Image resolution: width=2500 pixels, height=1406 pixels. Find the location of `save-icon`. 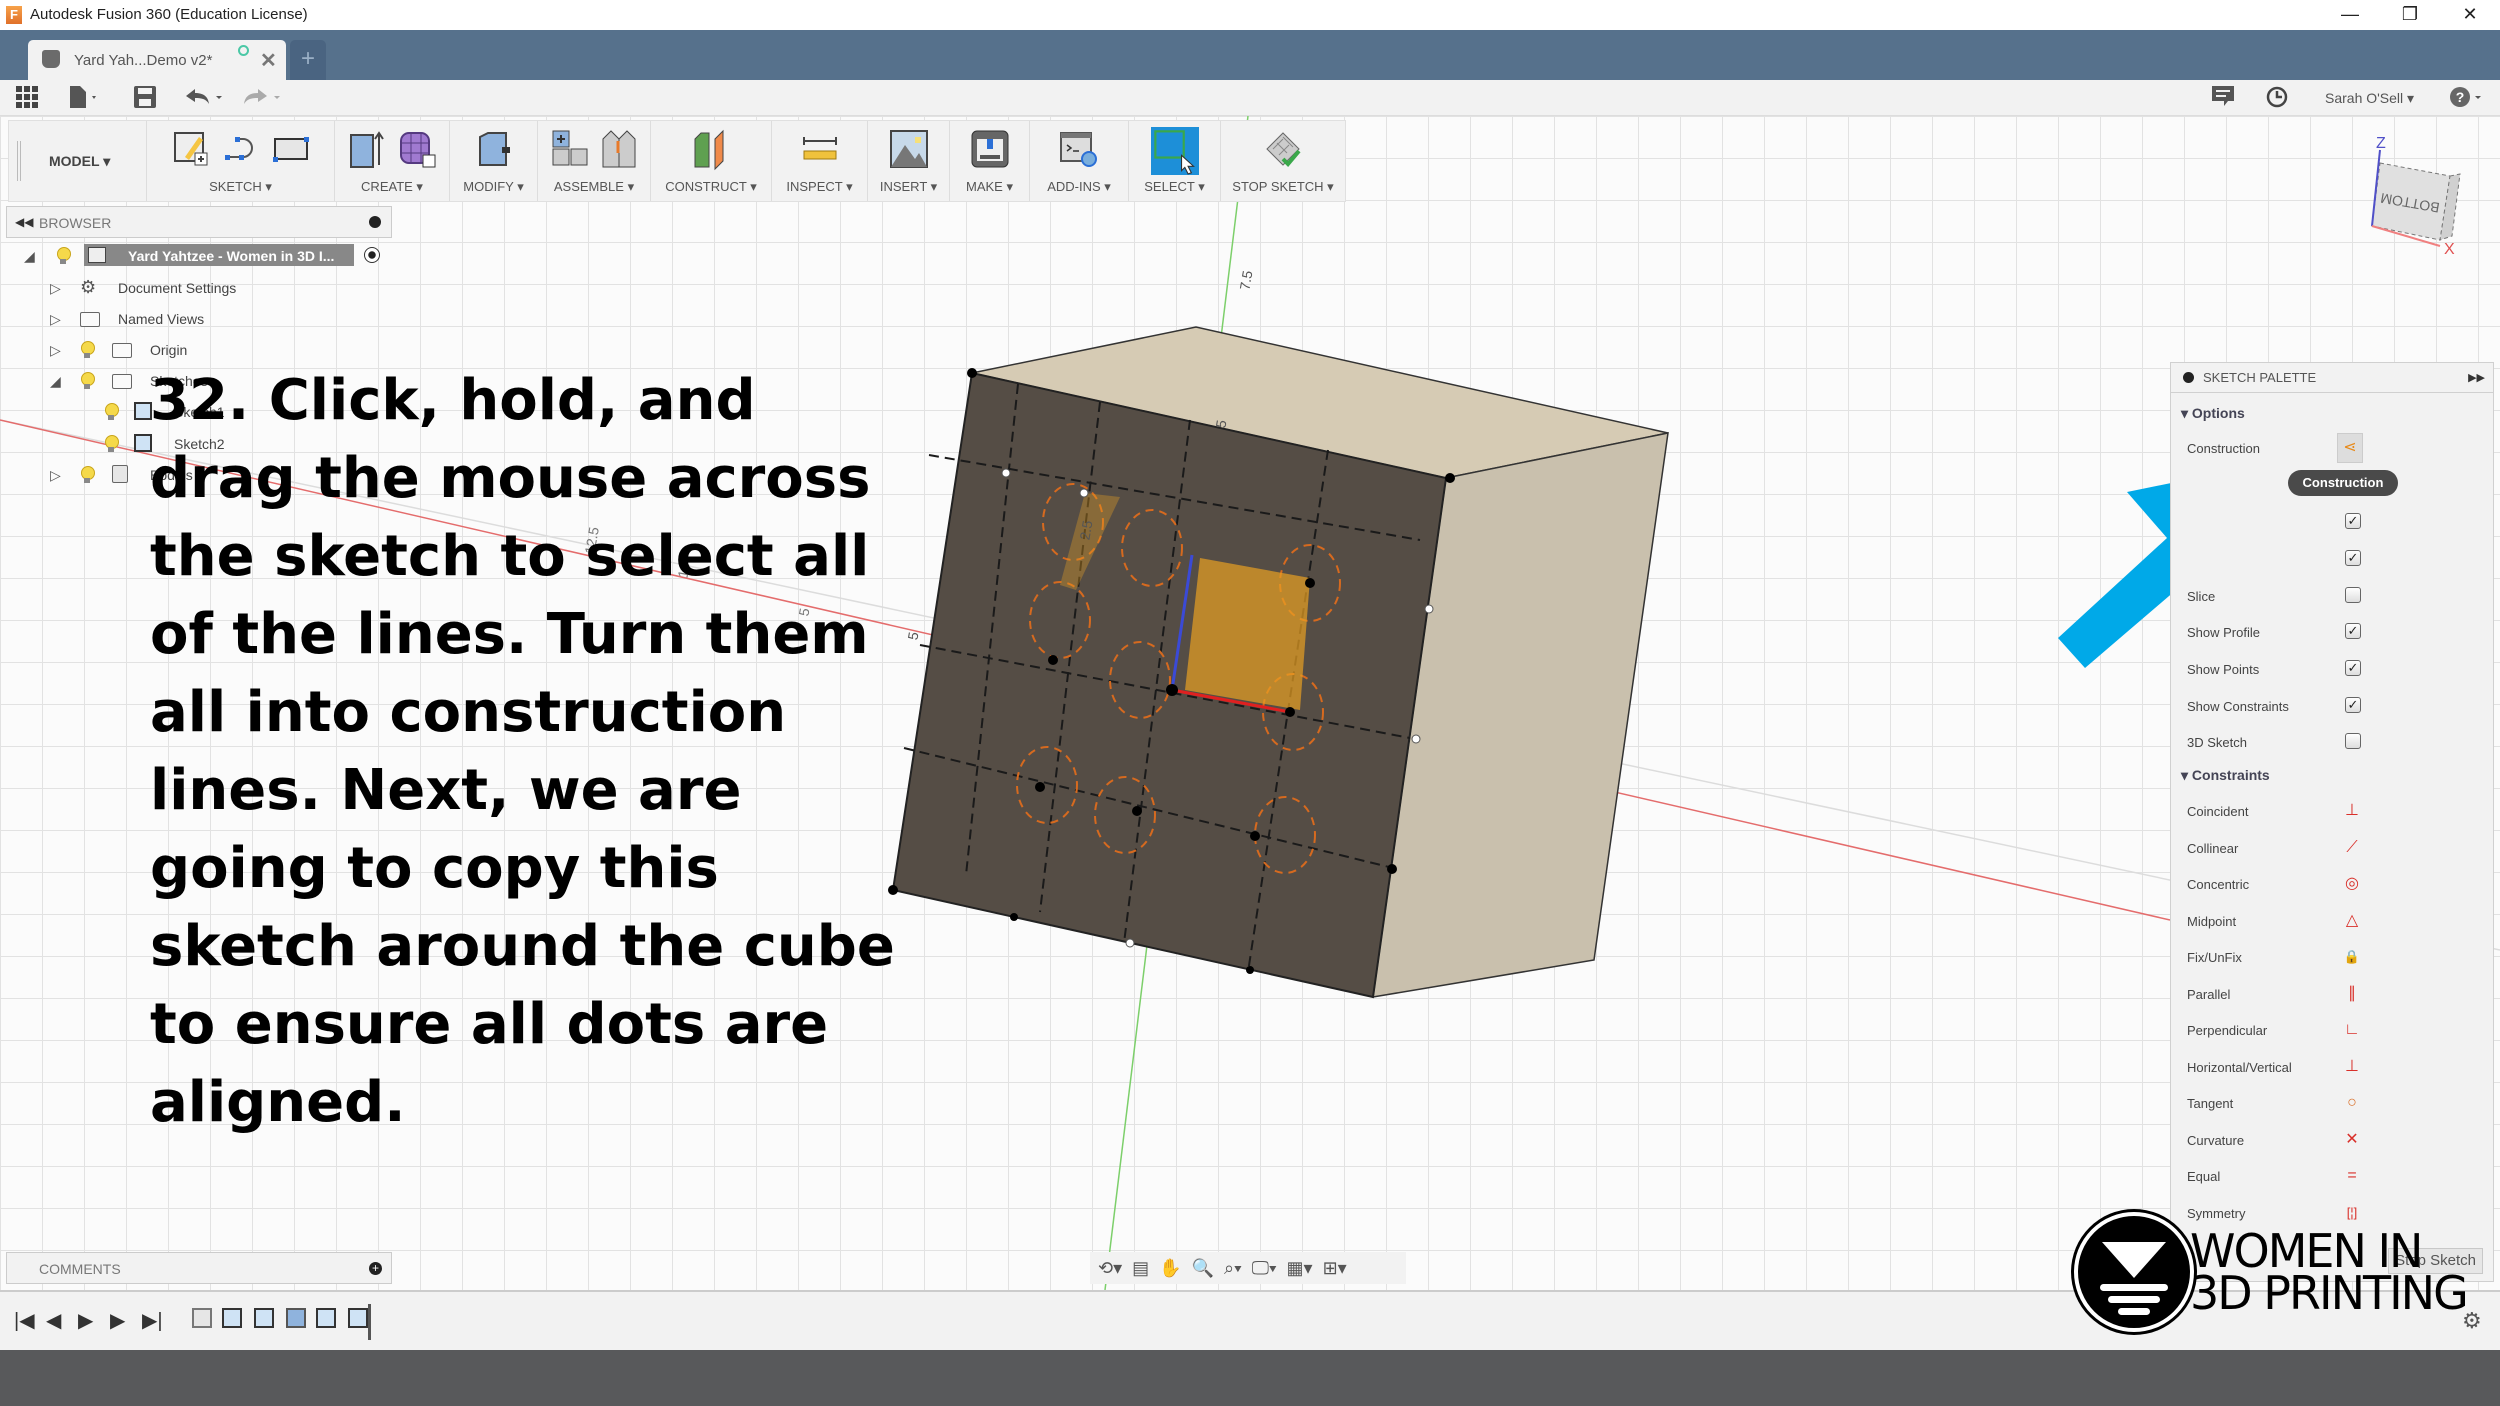

save-icon is located at coordinates (145, 98).